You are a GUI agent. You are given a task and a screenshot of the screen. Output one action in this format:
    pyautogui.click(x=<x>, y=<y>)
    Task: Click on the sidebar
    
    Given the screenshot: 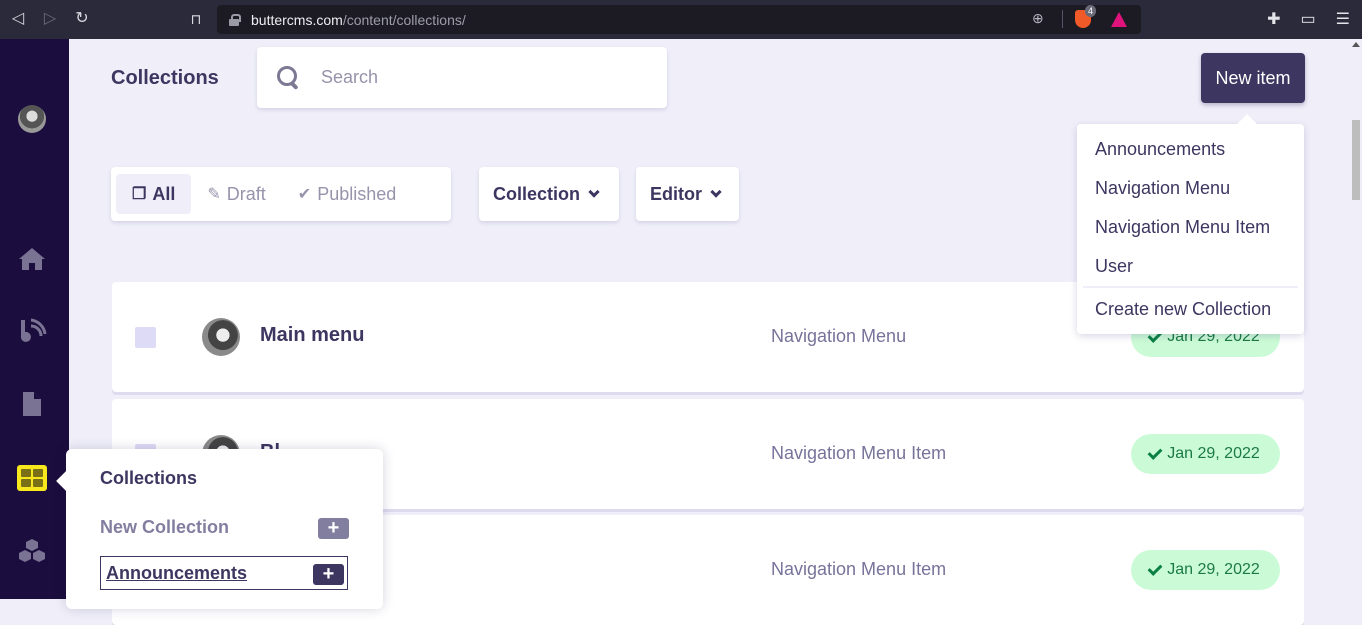 What is the action you would take?
    pyautogui.click(x=34, y=319)
    